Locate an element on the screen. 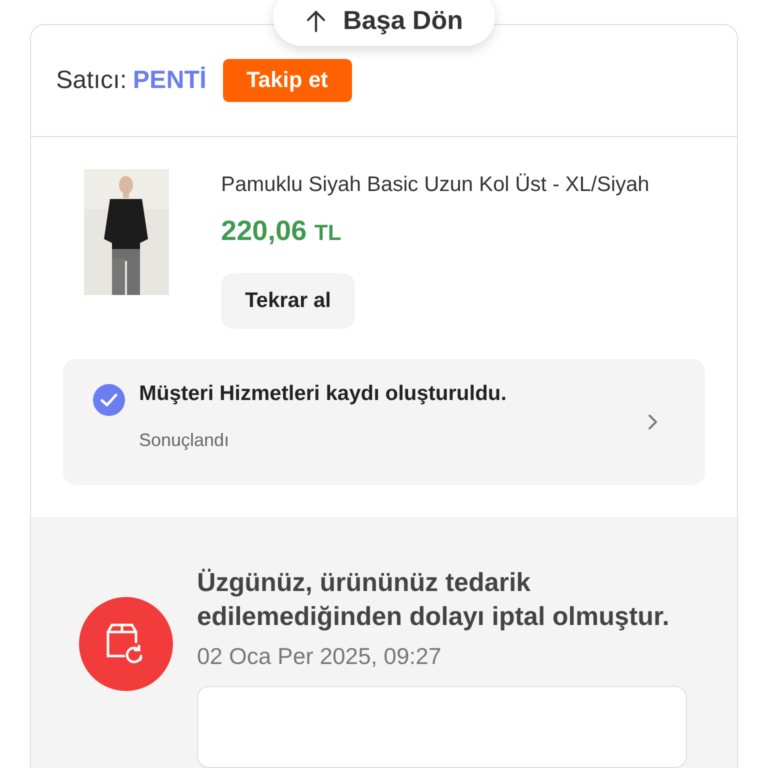 The width and height of the screenshot is (768, 768). back-to-top-button: Başa Dön is located at coordinates (384, 23).